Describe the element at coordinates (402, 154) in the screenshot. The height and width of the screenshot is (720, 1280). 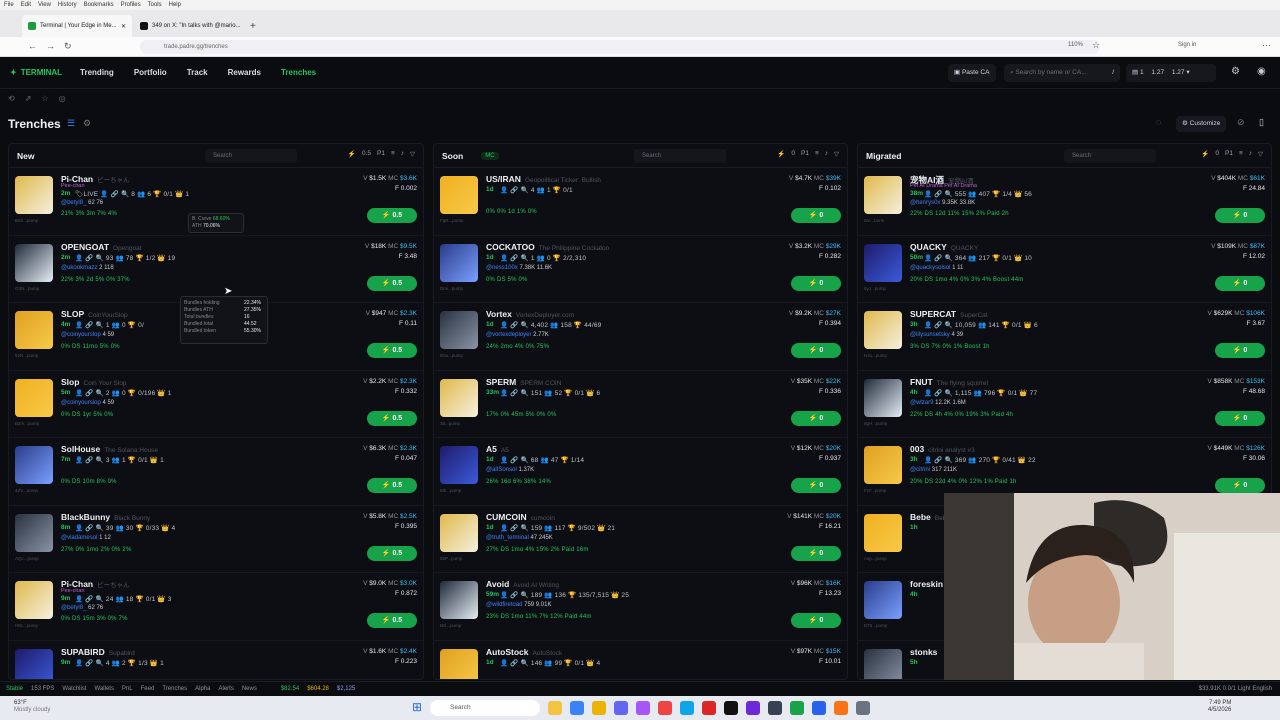
I see `sound-icon: ♪` at that location.